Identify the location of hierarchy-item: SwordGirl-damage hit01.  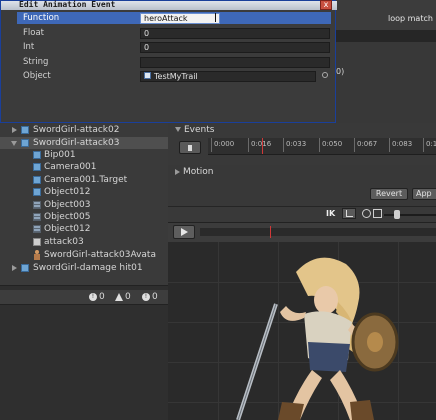
(84, 268).